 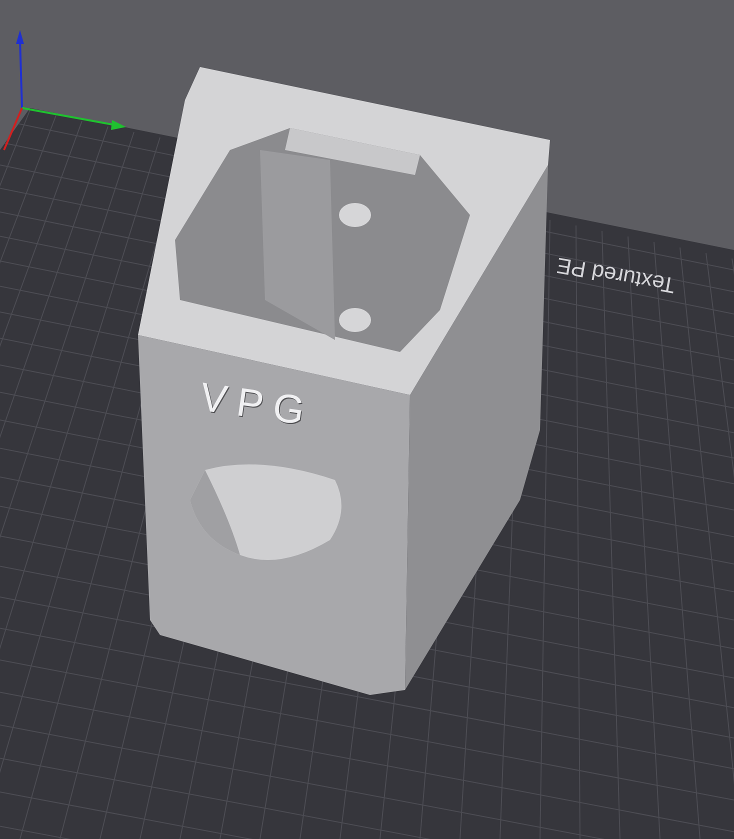 What do you see at coordinates (257, 405) in the screenshot?
I see `emboss-text: VPG` at bounding box center [257, 405].